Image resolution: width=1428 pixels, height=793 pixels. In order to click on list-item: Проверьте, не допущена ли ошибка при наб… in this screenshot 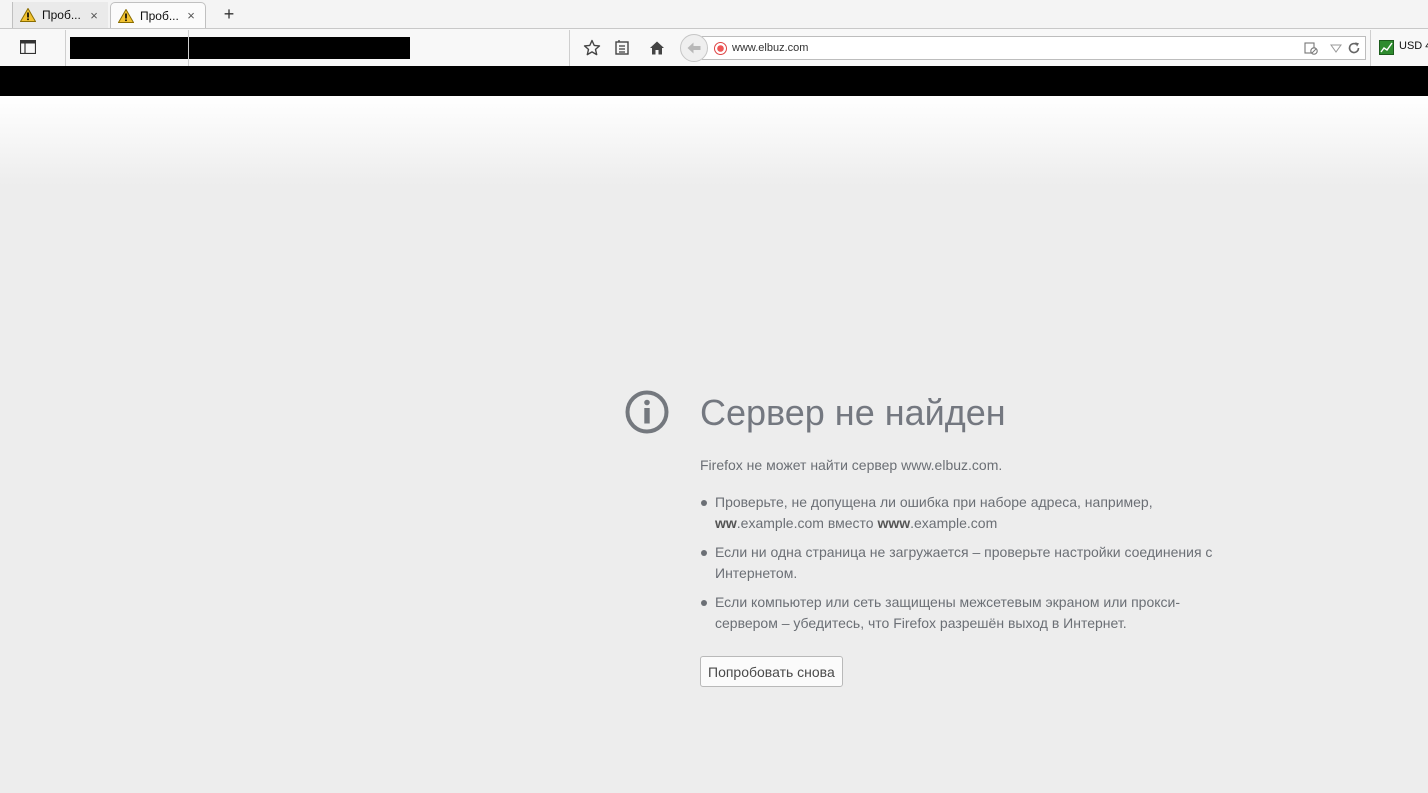, I will do `click(970, 513)`.